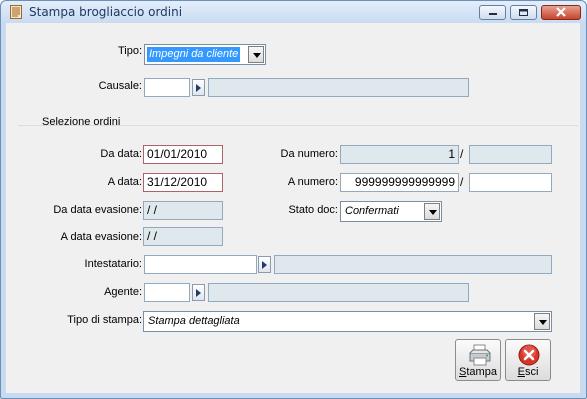 This screenshot has width=587, height=399. Describe the element at coordinates (293, 12) in the screenshot. I see `title-bar: Stampa brogliaccio ordini` at that location.